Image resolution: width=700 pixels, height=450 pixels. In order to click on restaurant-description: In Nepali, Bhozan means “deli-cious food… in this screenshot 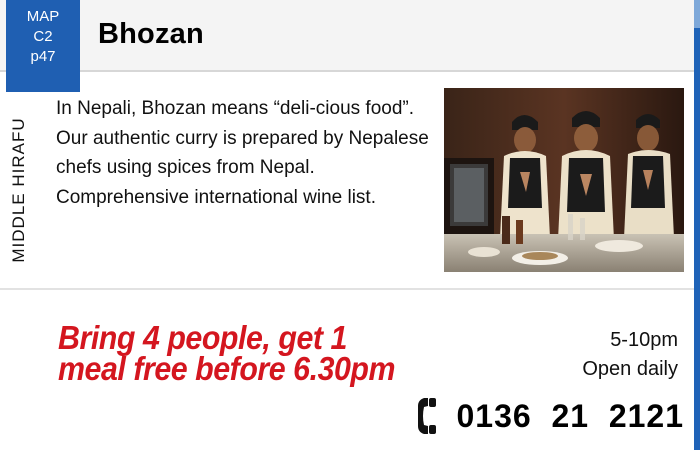, I will do `click(242, 153)`.